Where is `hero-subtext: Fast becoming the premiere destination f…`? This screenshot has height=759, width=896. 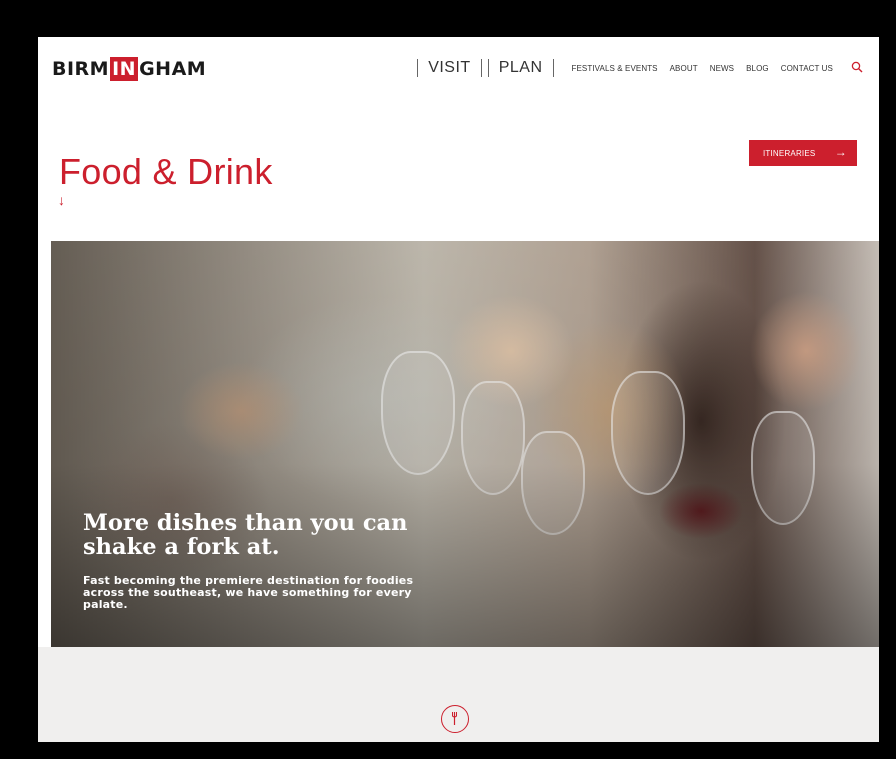 hero-subtext: Fast becoming the premiere destination f… is located at coordinates (248, 592).